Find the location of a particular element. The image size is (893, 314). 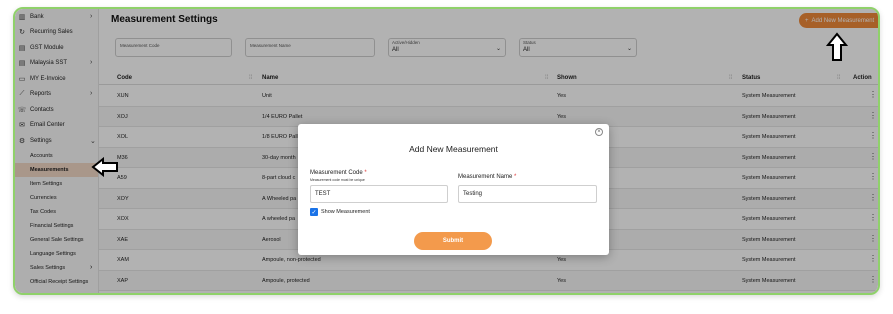

modal-title: Add New Measurement is located at coordinates (453, 149).